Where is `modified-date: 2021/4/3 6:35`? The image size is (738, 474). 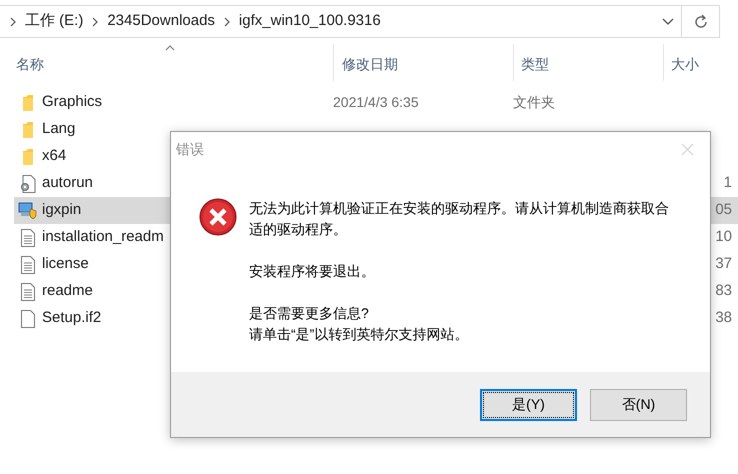 modified-date: 2021/4/3 6:35 is located at coordinates (376, 102).